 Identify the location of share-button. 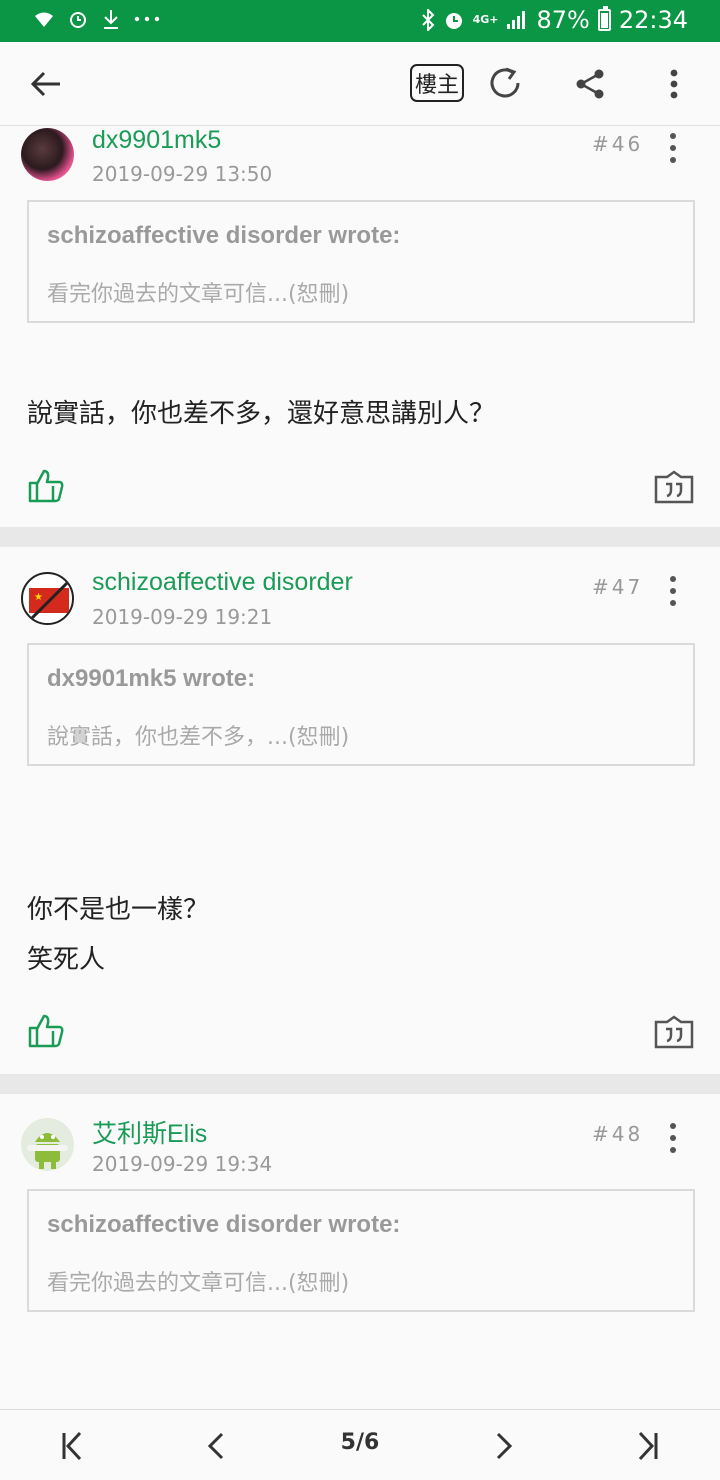
(590, 84).